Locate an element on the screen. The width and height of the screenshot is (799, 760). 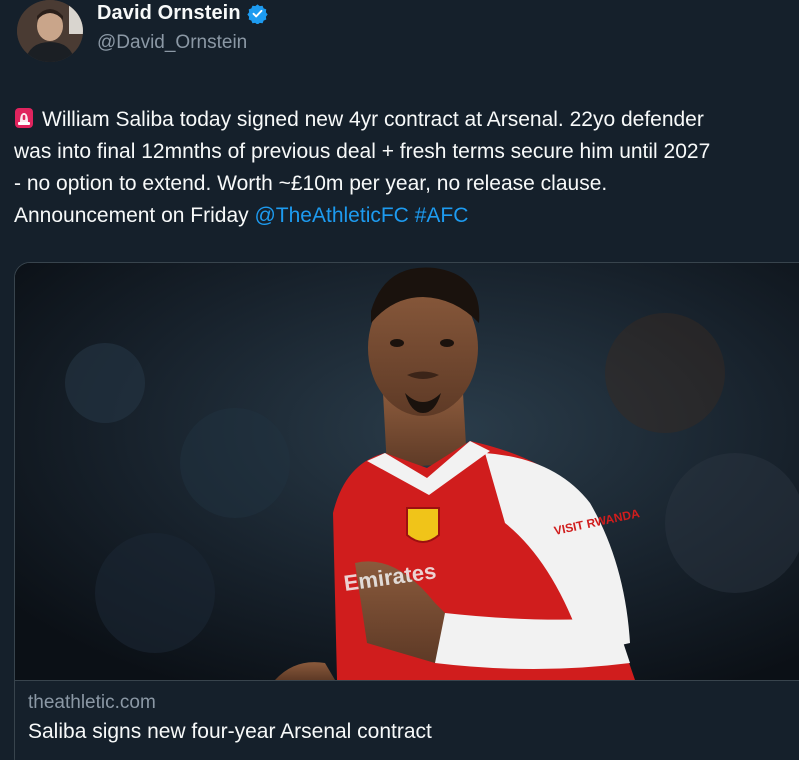
card-domain: theathletic.com is located at coordinates (92, 702).